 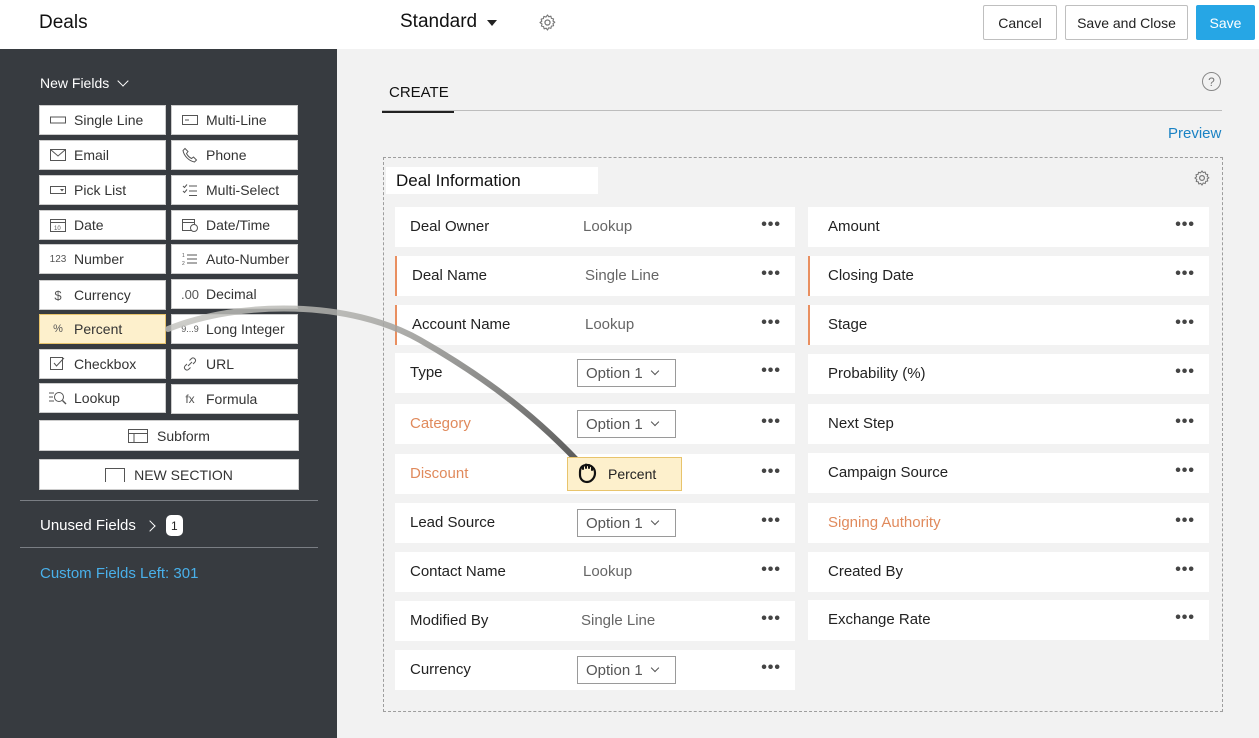 What do you see at coordinates (58, 295) in the screenshot?
I see `currency-icon: $` at bounding box center [58, 295].